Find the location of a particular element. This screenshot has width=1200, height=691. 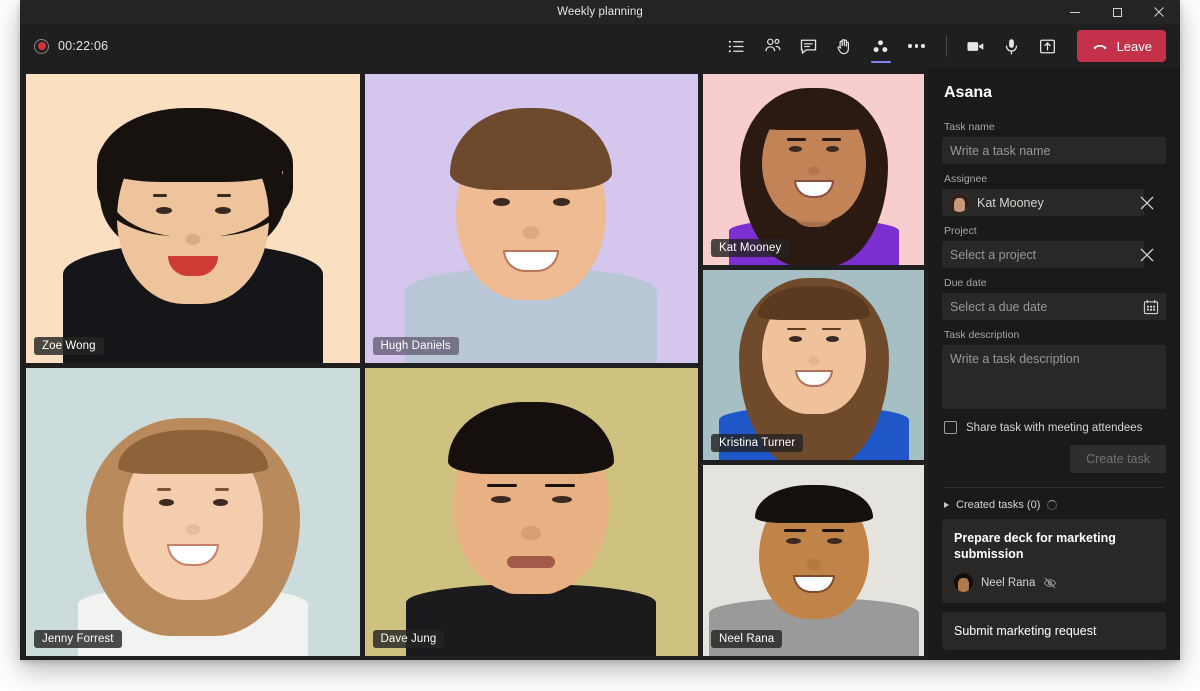

close-button is located at coordinates (1159, 12).